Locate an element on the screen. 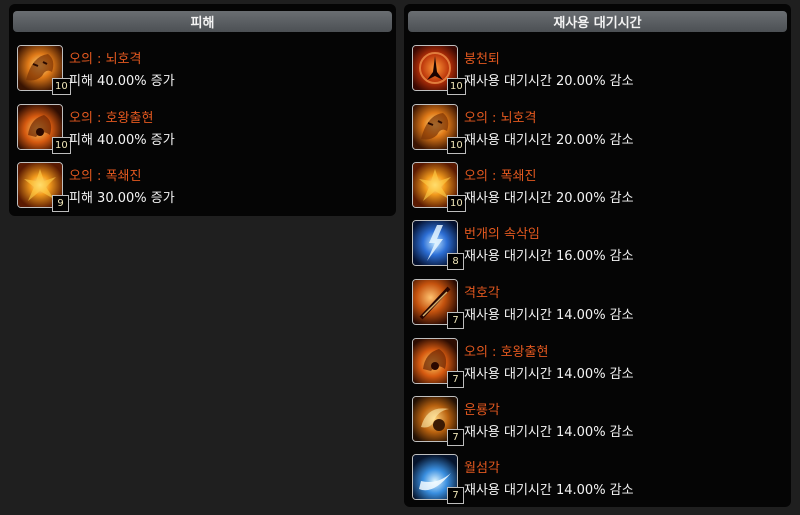 The image size is (800, 515). cooldown-skill-row: 7 격호각 재사용 대기시간 14.00% 감소 is located at coordinates (597, 305).